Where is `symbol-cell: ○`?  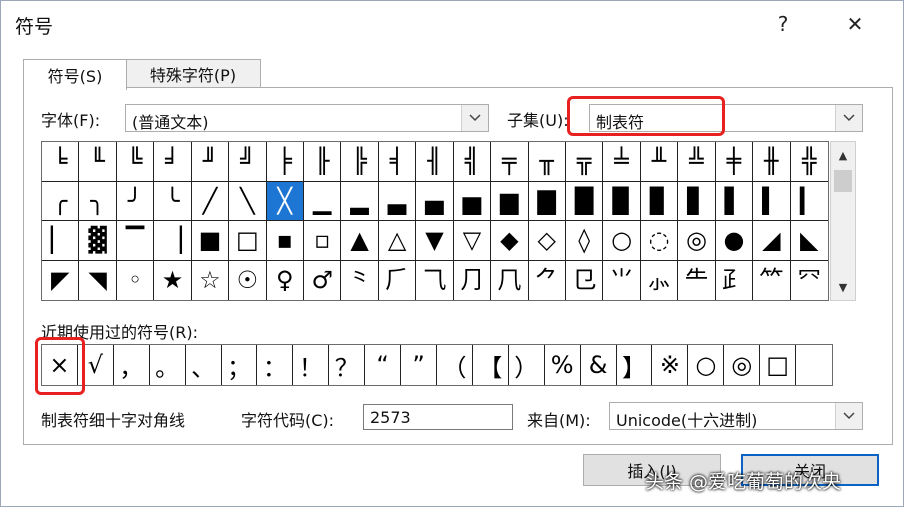 symbol-cell: ○ is located at coordinates (622, 241).